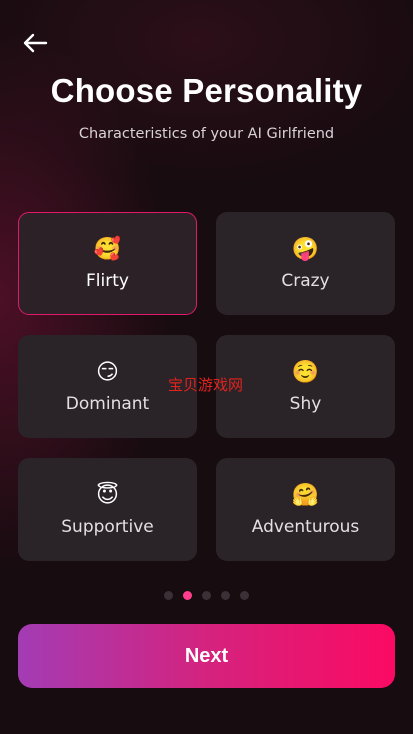 Image resolution: width=413 pixels, height=734 pixels. I want to click on page-title: Choose Personality, so click(206, 90).